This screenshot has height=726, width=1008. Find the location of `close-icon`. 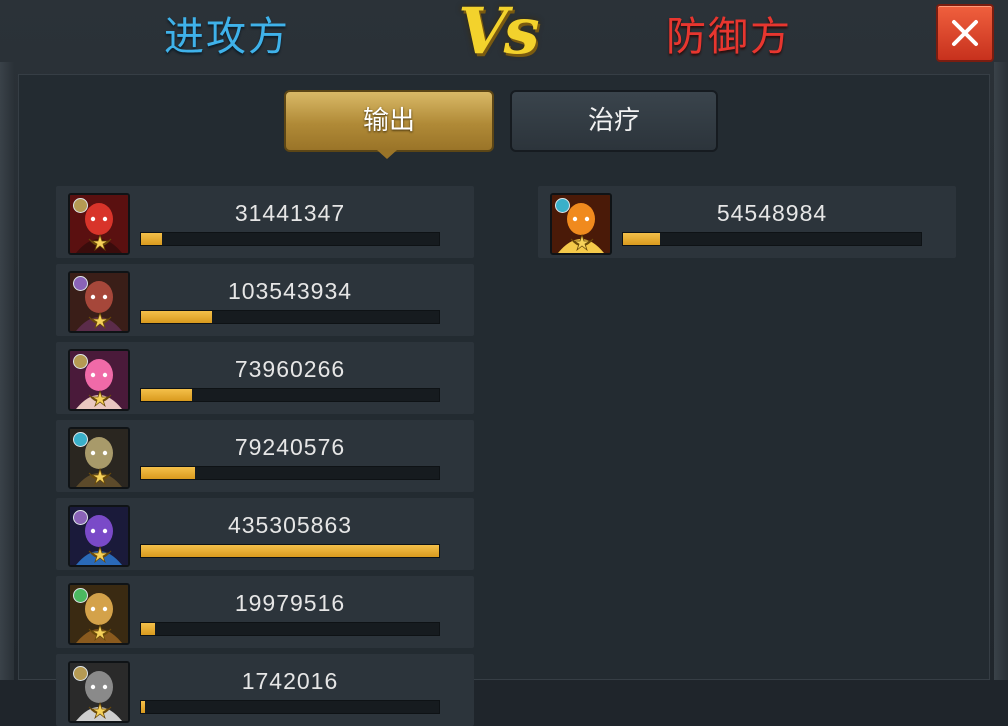

close-icon is located at coordinates (965, 33).